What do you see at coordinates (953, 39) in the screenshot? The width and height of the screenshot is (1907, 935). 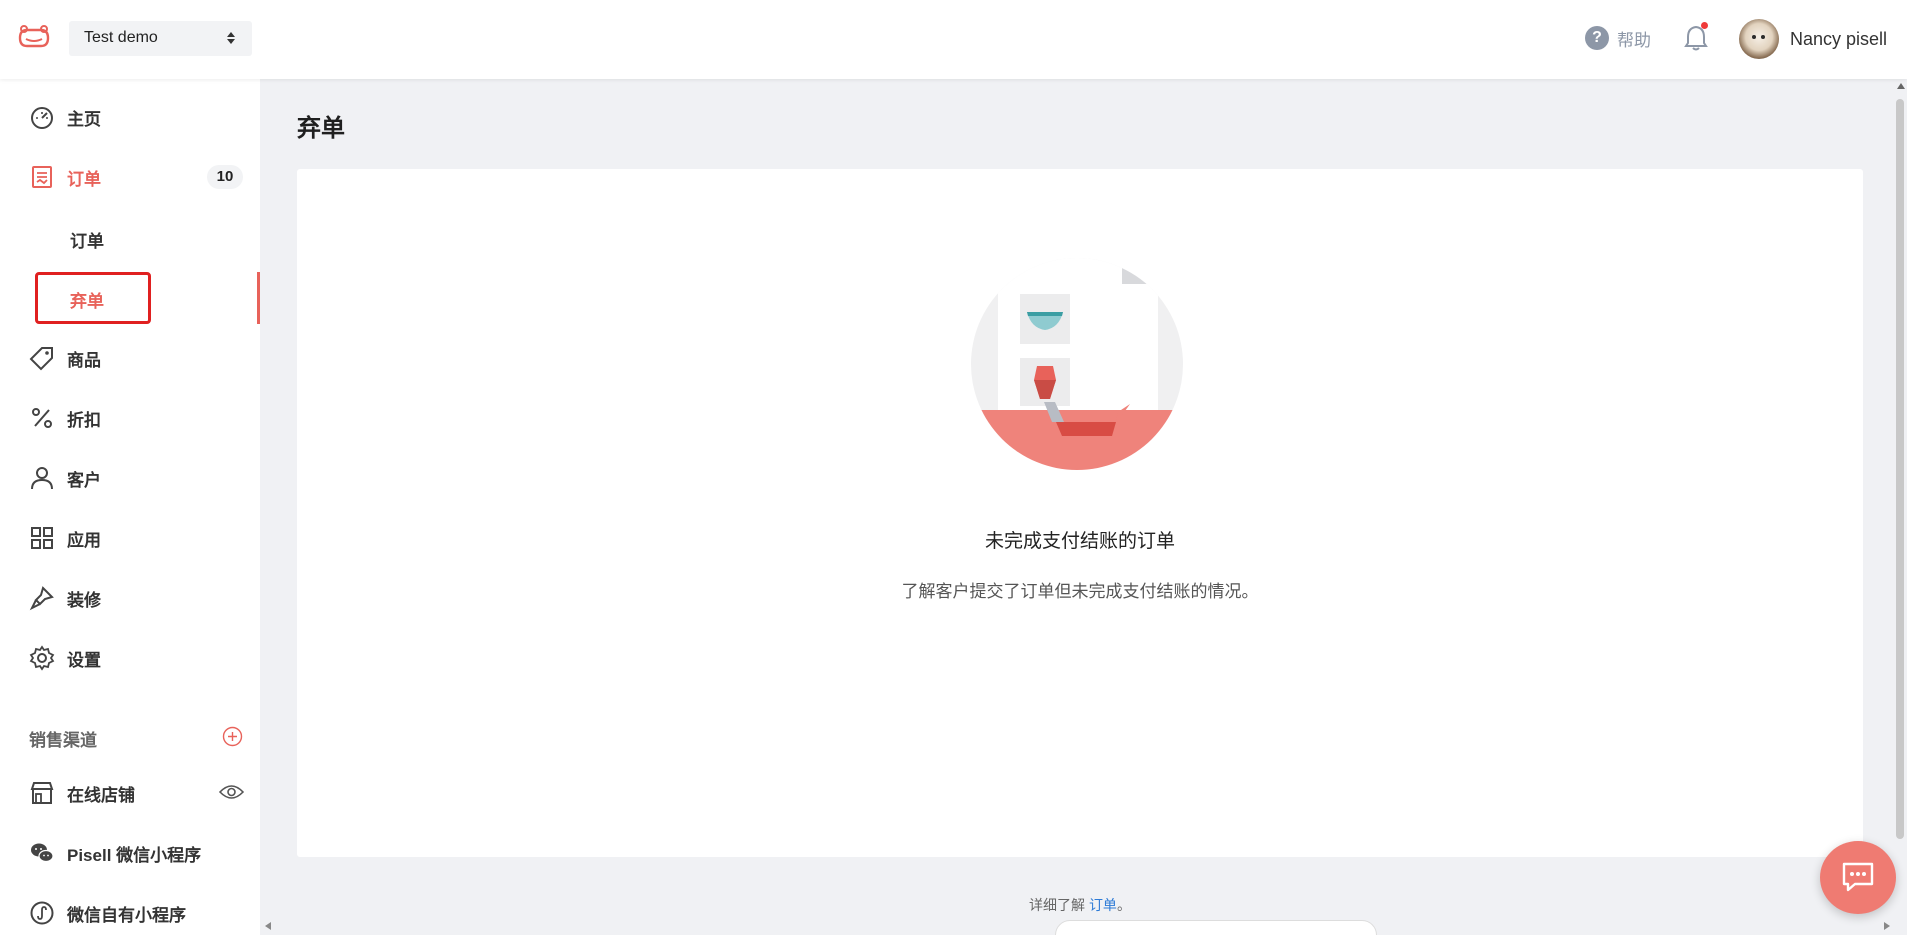 I see `top-header: Test demo ? 帮助 Nancy pisell` at bounding box center [953, 39].